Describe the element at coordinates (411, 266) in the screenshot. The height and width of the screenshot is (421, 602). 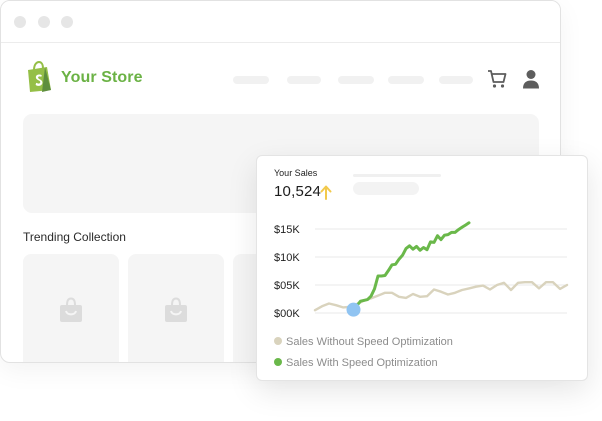
I see `series-line-with-optimization` at that location.